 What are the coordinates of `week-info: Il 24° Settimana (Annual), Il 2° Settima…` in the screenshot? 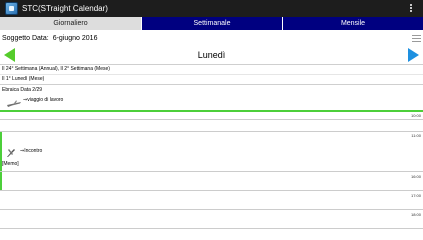 It's located at (56, 69).